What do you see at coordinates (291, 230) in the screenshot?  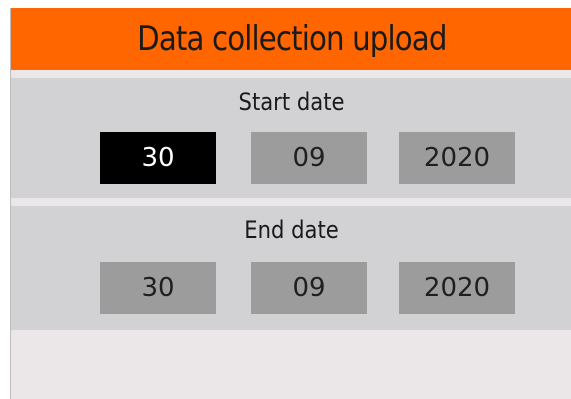 I see `end-date-label: End date` at bounding box center [291, 230].